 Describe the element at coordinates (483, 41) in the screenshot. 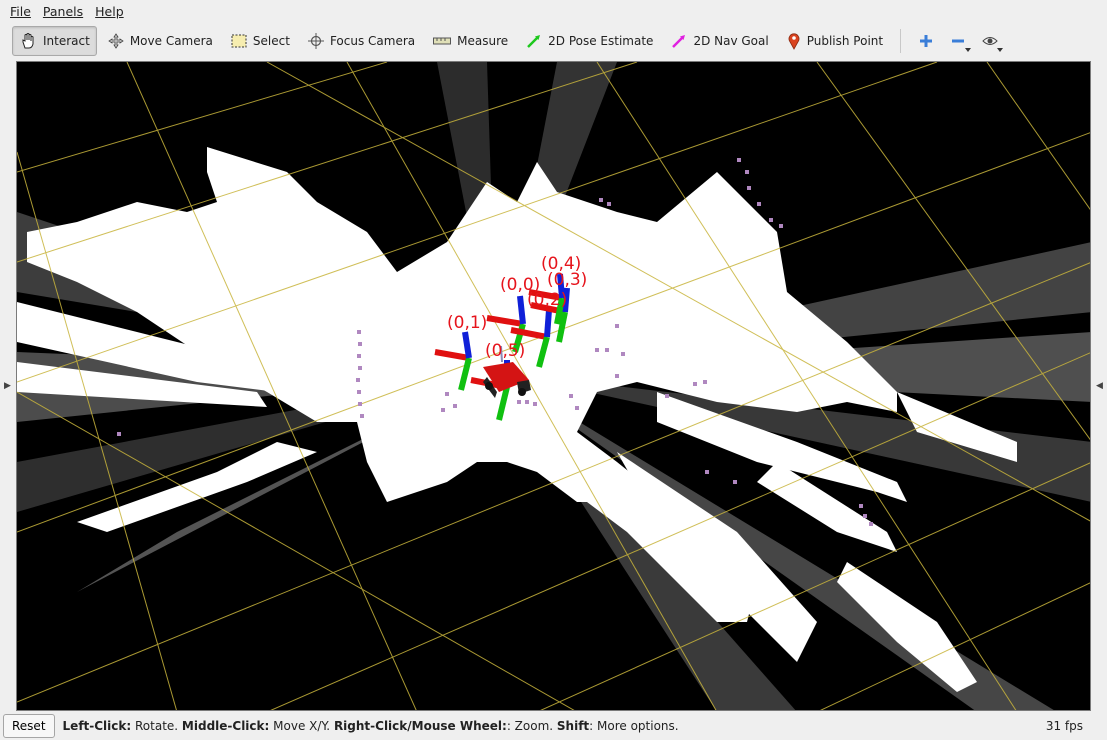

I see `tool-measure-label: Measure` at that location.